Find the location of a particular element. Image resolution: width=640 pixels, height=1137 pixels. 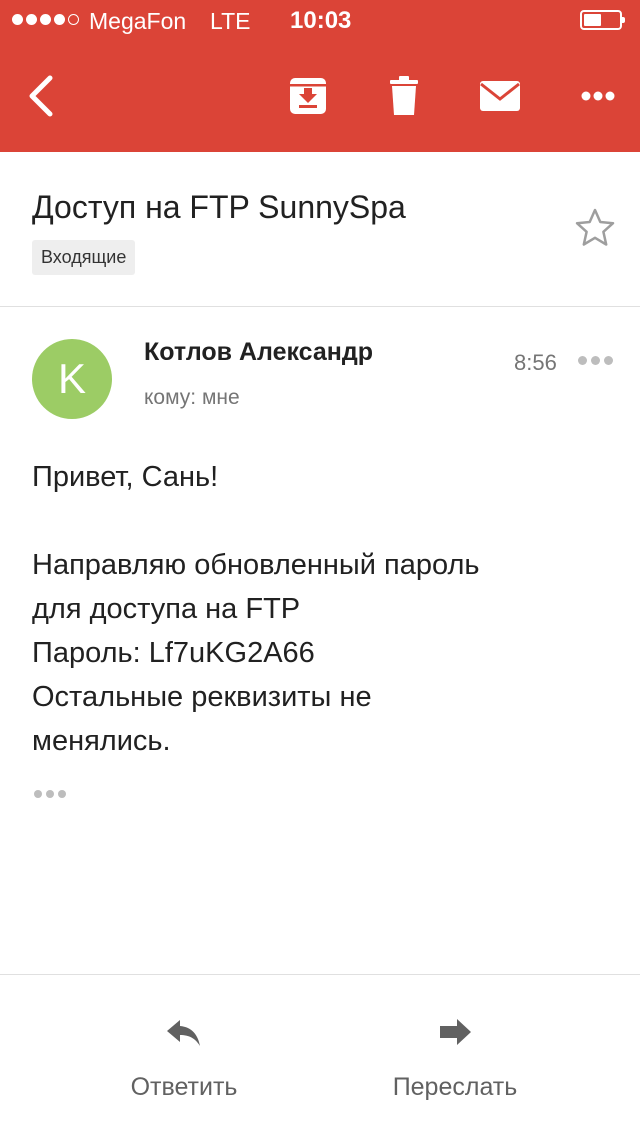

inbox-label-chip: Входящие is located at coordinates (84, 257).